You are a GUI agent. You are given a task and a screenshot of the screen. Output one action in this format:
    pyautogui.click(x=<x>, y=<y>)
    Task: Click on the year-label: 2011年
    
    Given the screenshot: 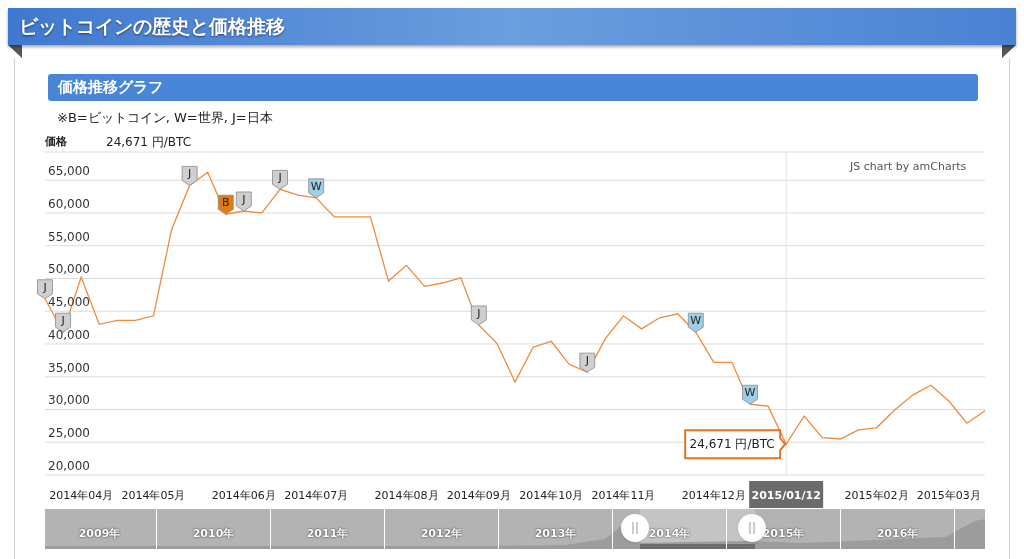 What is the action you would take?
    pyautogui.click(x=327, y=533)
    